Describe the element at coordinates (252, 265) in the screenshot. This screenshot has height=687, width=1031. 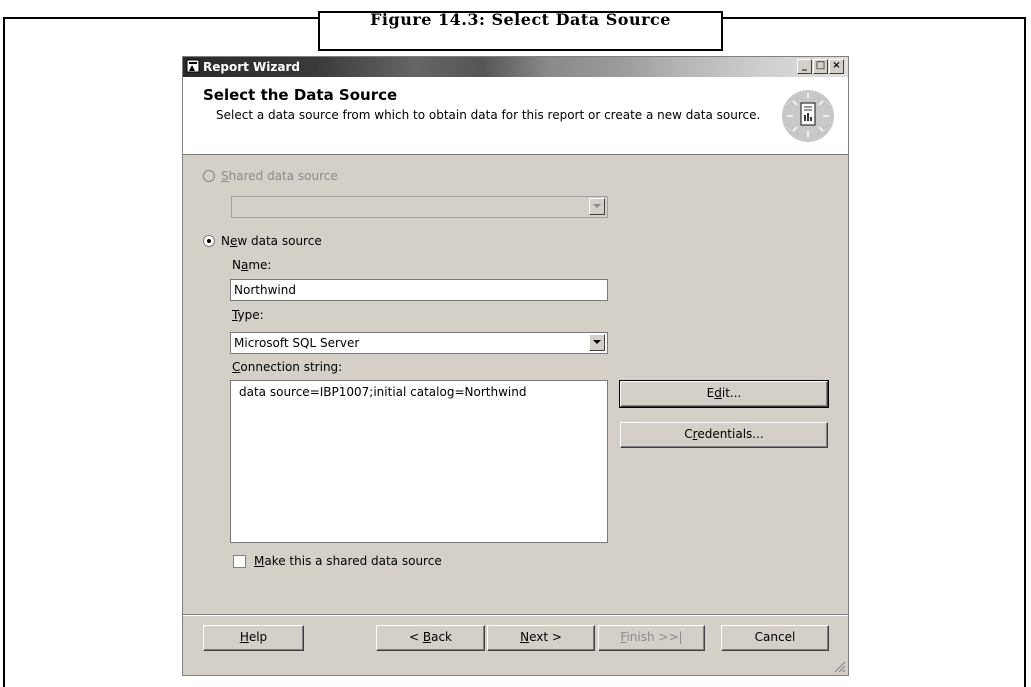
I see `name-label: Name:` at that location.